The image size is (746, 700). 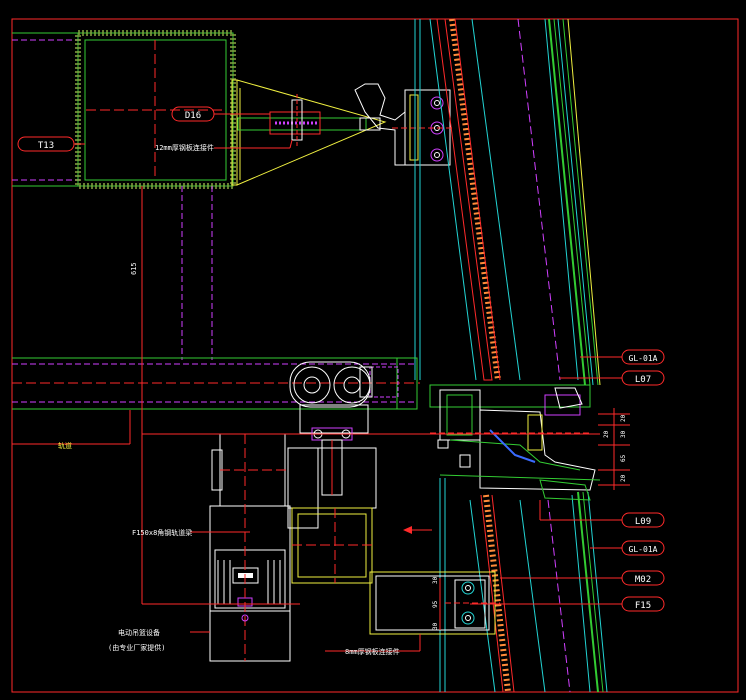 I want to click on tag-f15: F15, so click(x=643, y=604).